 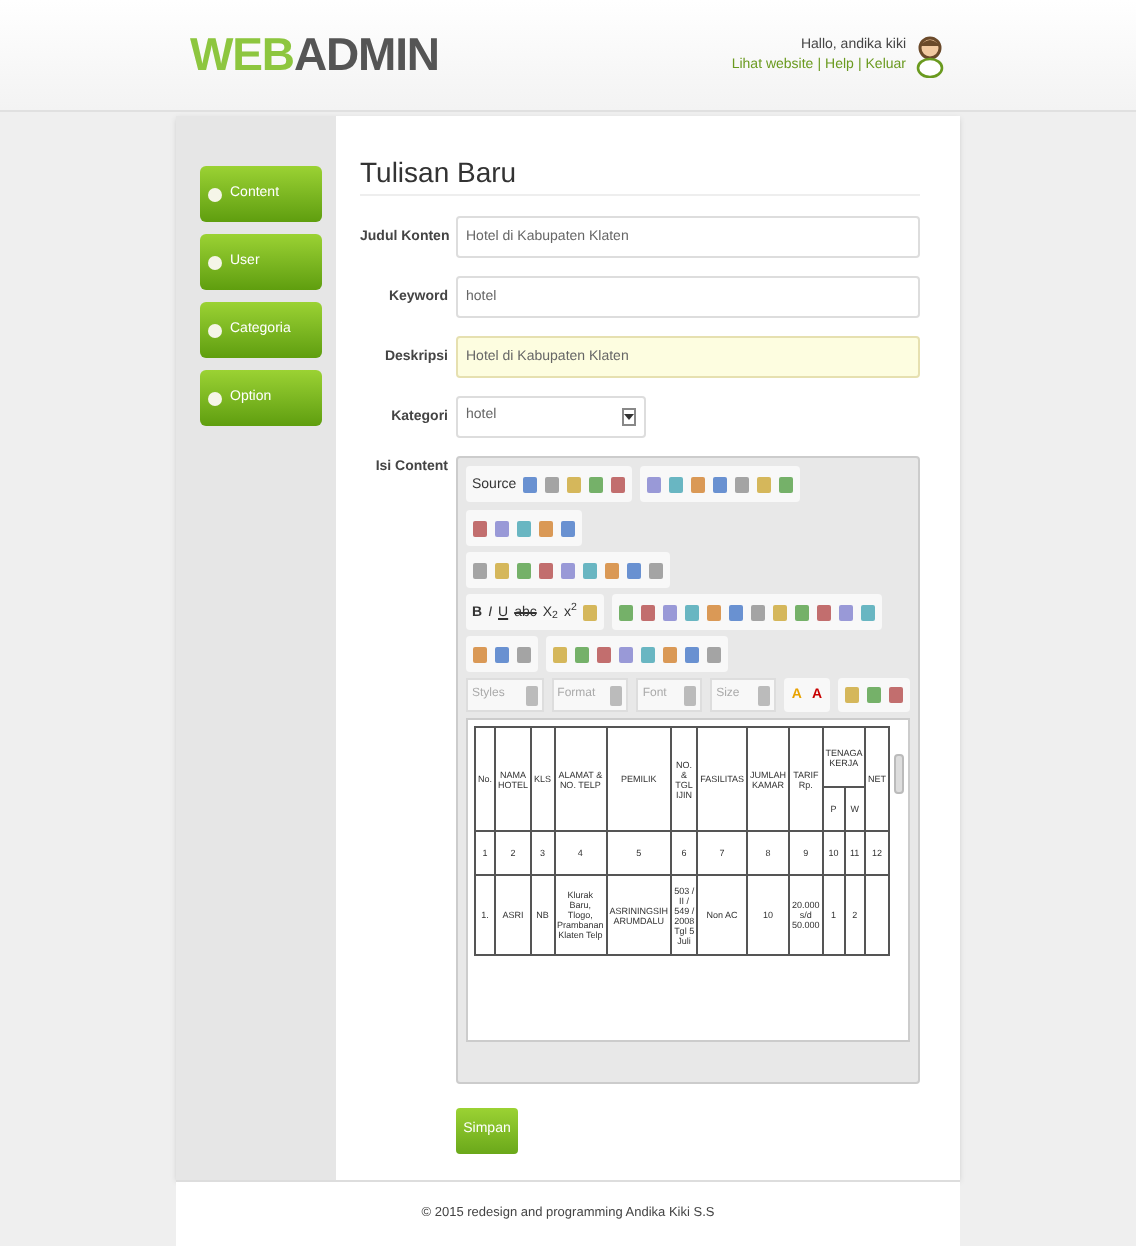 I want to click on logo-text: WEB, so click(x=242, y=55).